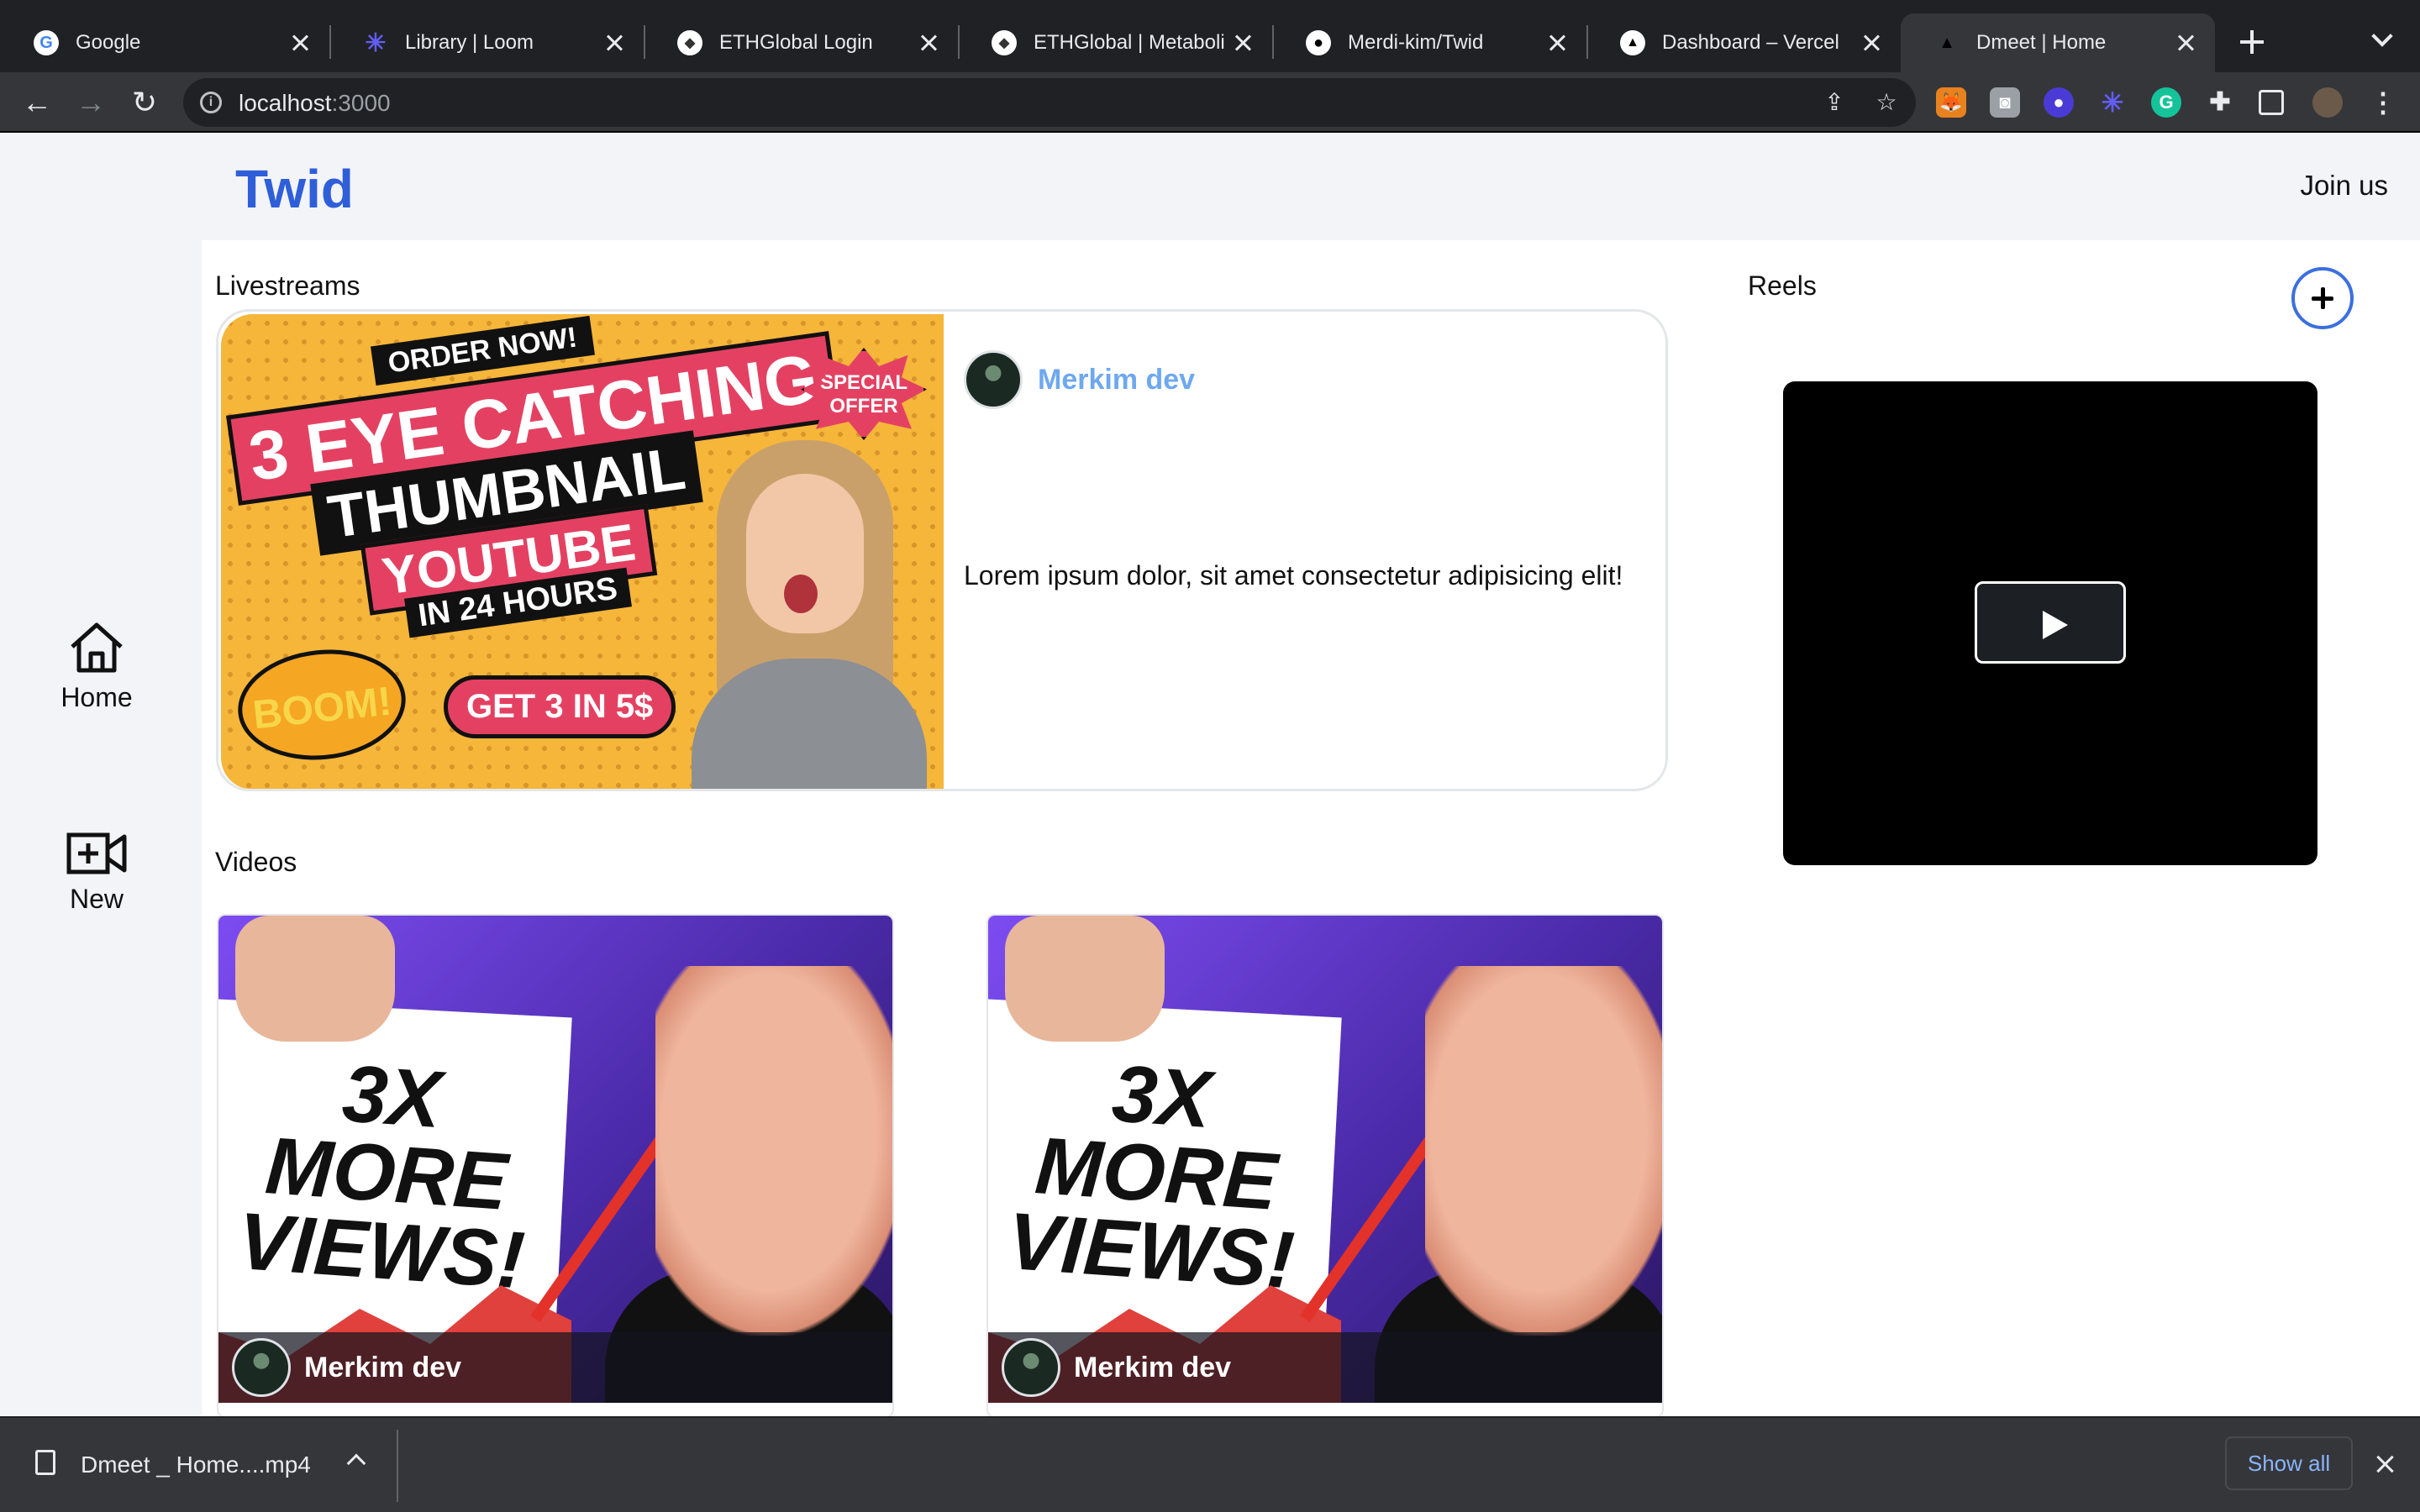 Image resolution: width=2420 pixels, height=1512 pixels. I want to click on play-button, so click(2050, 622).